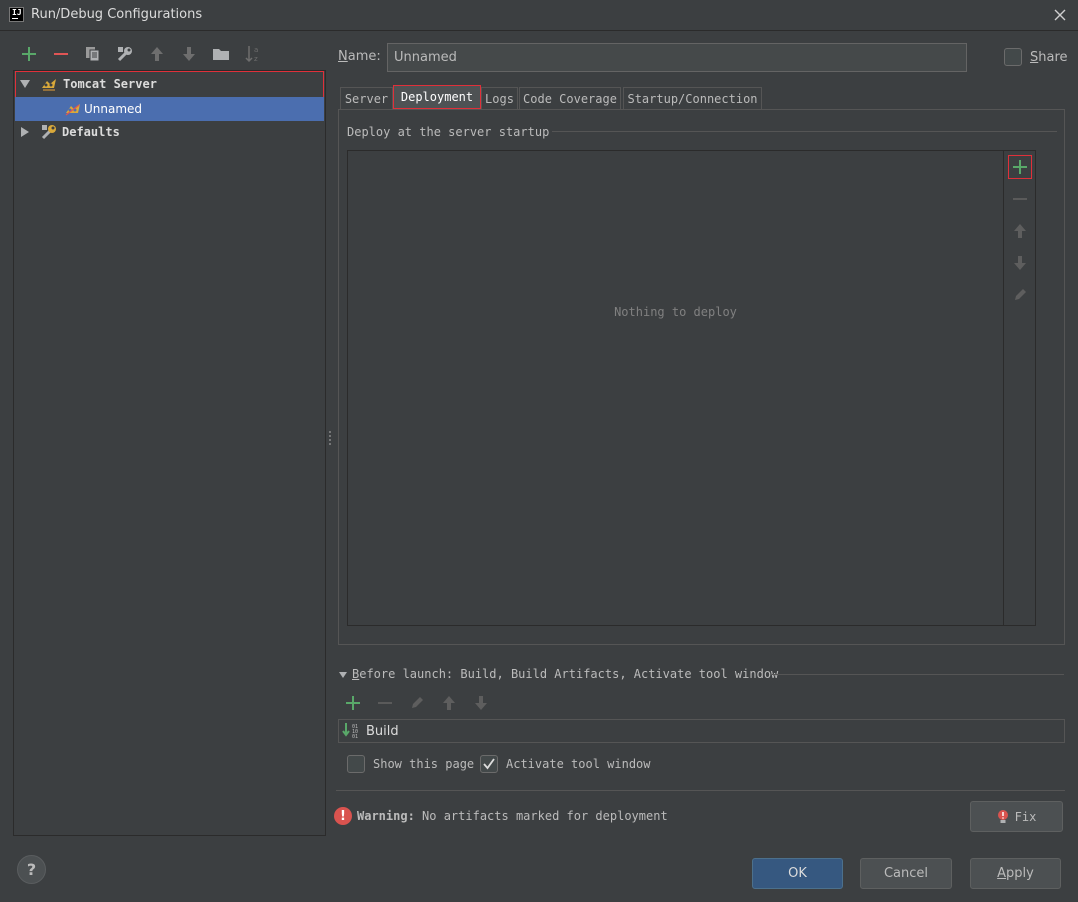  I want to click on ok-button: OK, so click(797, 873).